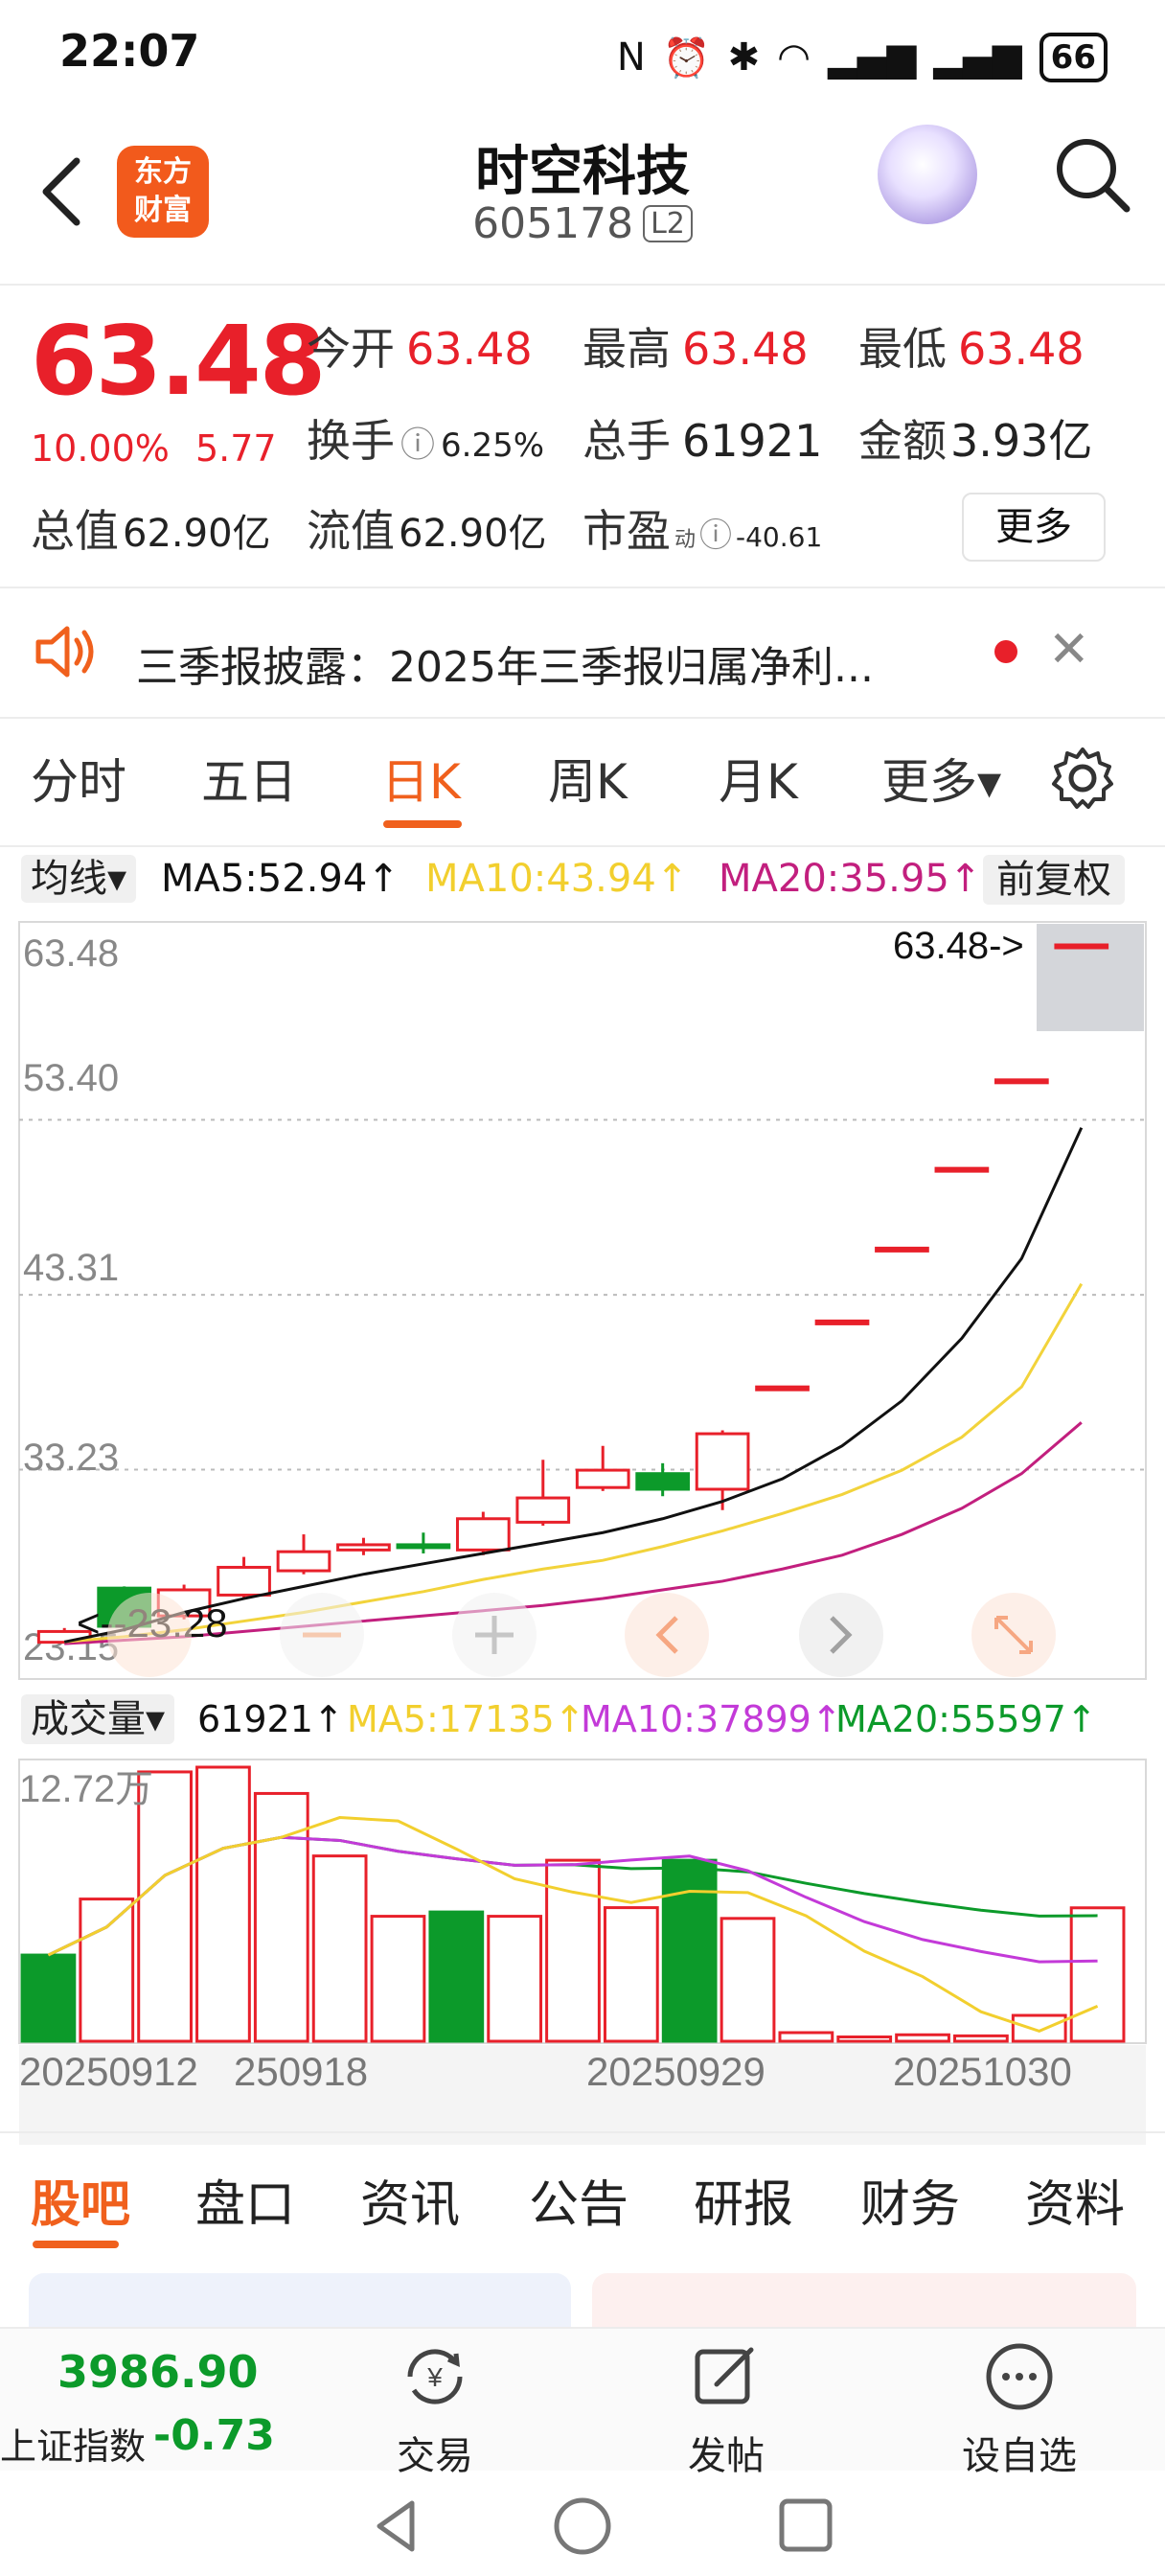  What do you see at coordinates (81, 2200) in the screenshot?
I see `tab-guba: 股吧` at bounding box center [81, 2200].